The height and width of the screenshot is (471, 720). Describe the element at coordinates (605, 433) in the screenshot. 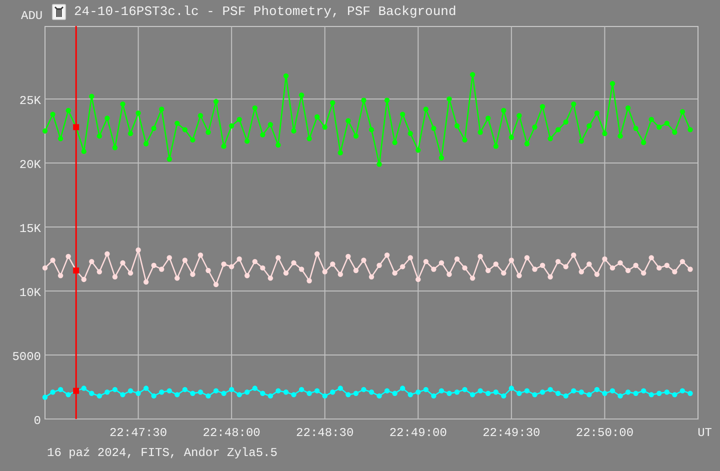

I see `x-tick-label: 22:50:00` at that location.